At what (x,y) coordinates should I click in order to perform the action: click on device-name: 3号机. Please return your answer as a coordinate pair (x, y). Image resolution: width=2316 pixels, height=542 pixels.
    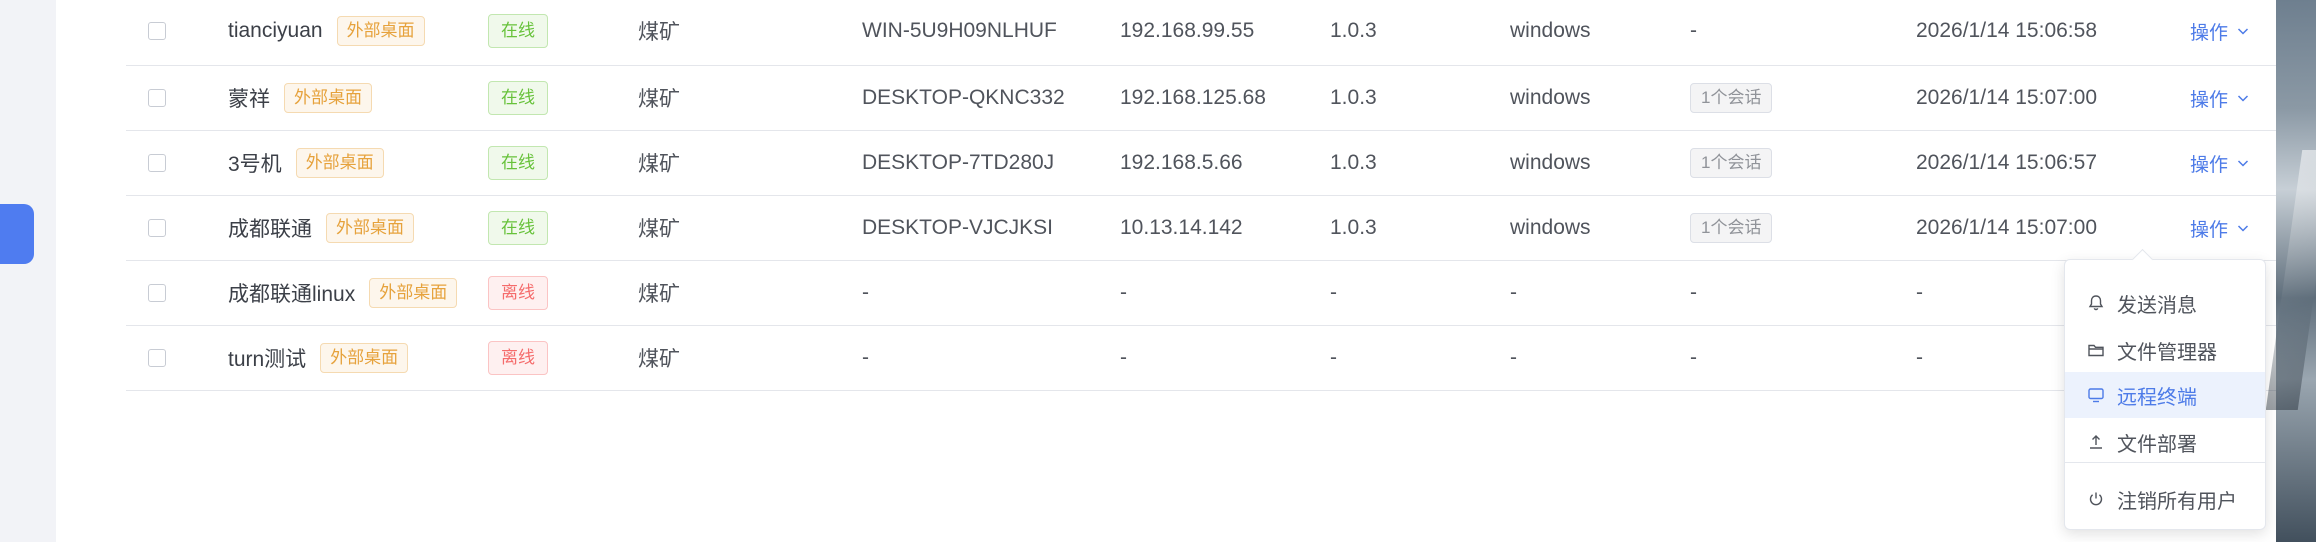
    Looking at the image, I should click on (255, 164).